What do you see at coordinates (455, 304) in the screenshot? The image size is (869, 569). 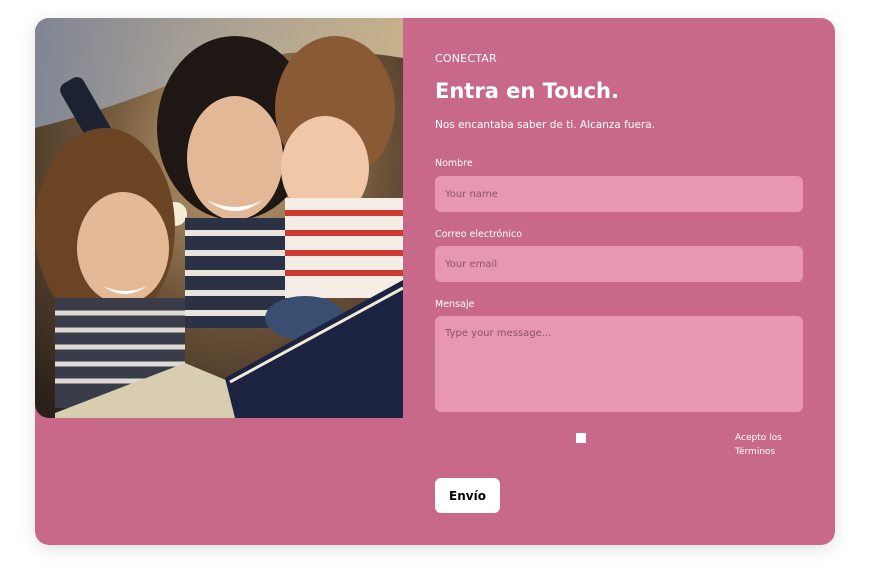 I see `message-label: Mensaje` at bounding box center [455, 304].